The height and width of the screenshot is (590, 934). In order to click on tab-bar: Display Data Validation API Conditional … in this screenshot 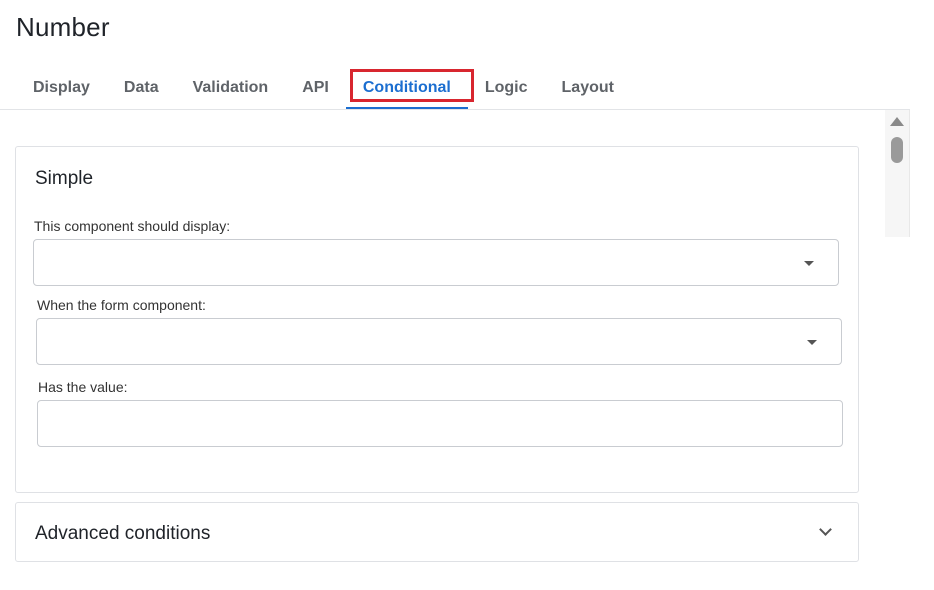, I will do `click(323, 88)`.